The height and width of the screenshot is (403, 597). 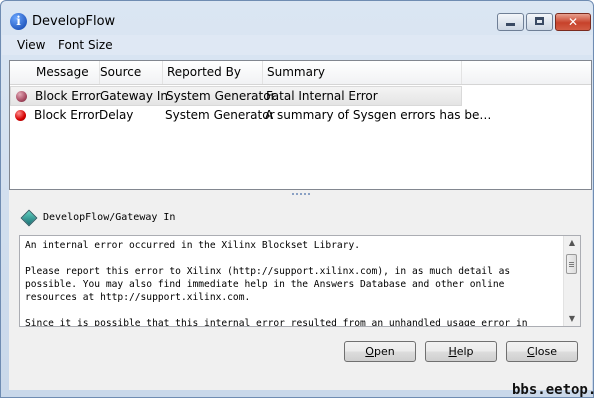 I want to click on close-icon: ✕, so click(x=573, y=22).